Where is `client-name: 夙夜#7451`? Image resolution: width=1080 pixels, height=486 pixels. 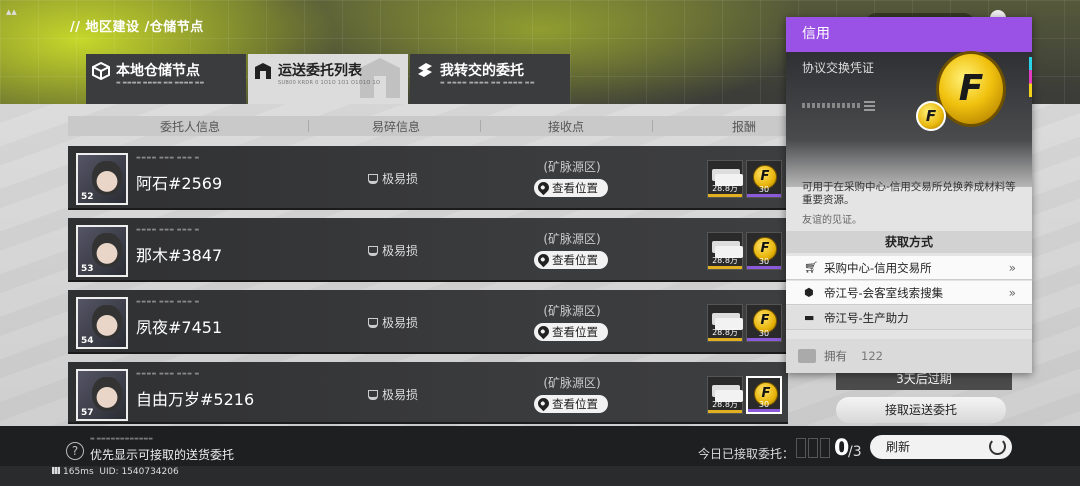 client-name: 夙夜#7451 is located at coordinates (179, 327).